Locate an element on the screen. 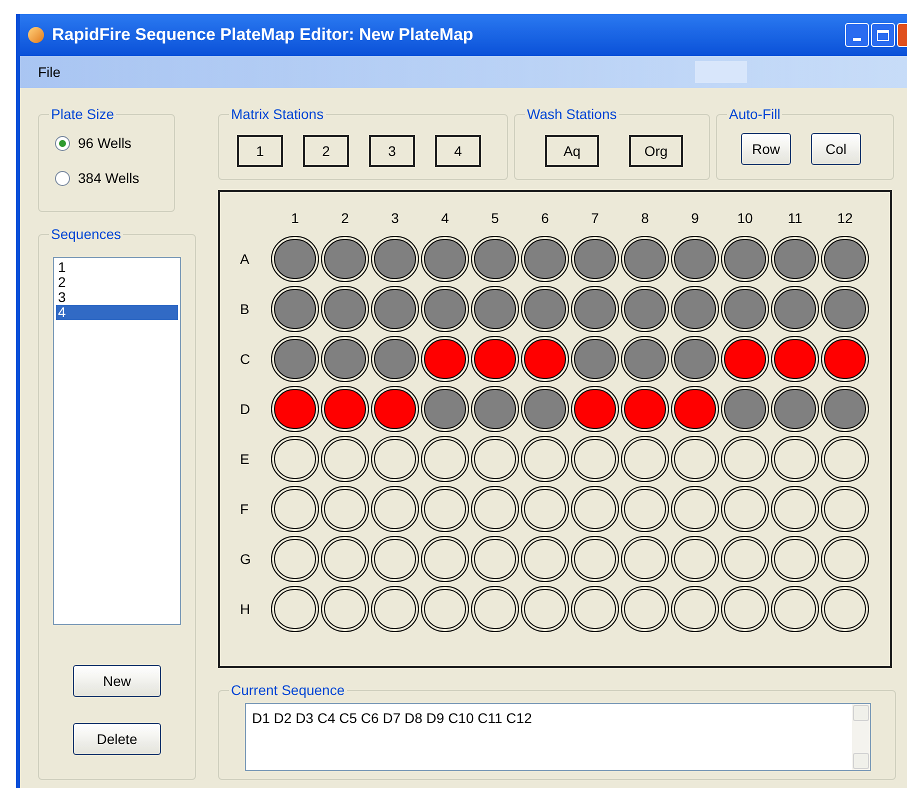 This screenshot has height=788, width=907. menu-item: File is located at coordinates (49, 72).